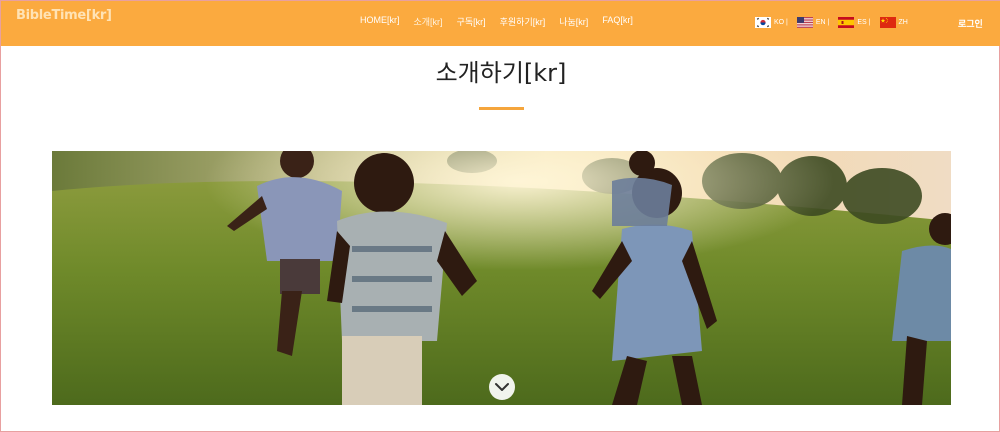 The width and height of the screenshot is (1000, 432). What do you see at coordinates (846, 22) in the screenshot?
I see `spain-flag-icon` at bounding box center [846, 22].